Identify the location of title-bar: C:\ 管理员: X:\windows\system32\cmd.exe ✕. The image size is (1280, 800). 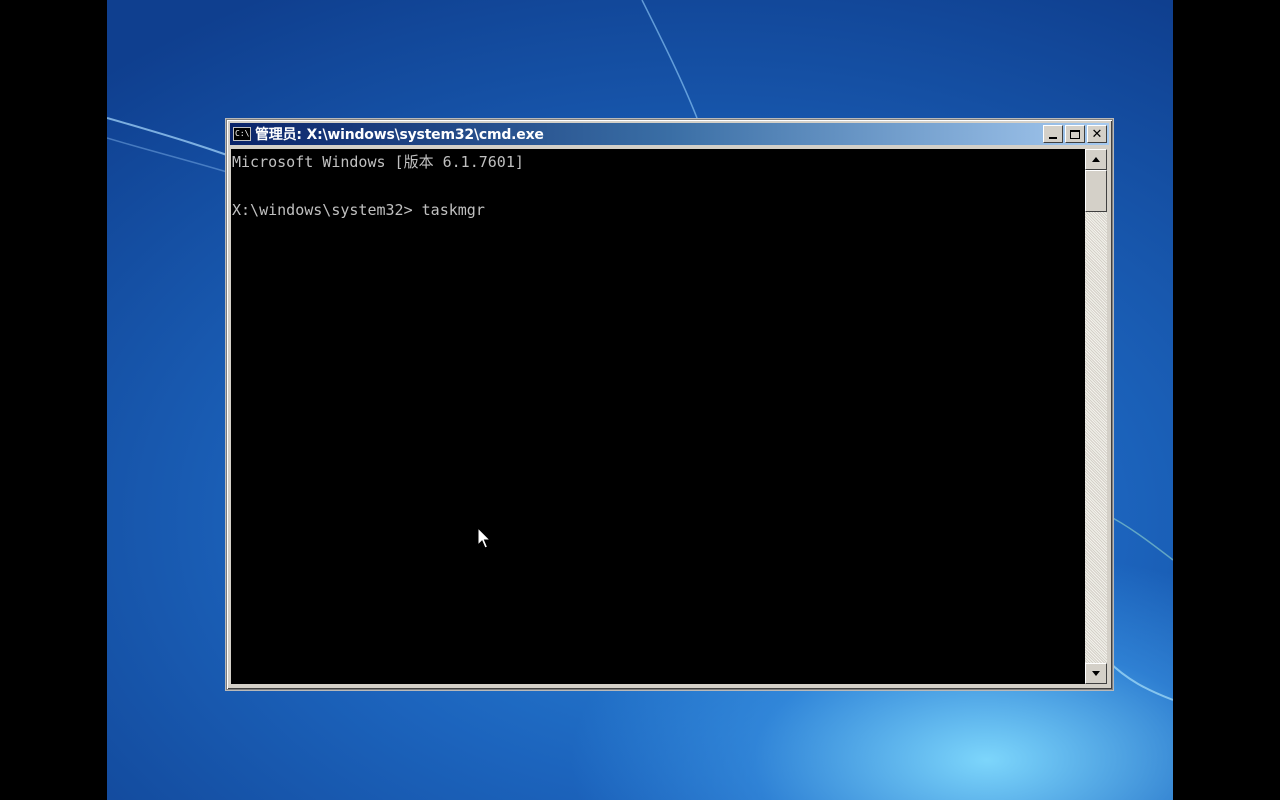
(669, 134).